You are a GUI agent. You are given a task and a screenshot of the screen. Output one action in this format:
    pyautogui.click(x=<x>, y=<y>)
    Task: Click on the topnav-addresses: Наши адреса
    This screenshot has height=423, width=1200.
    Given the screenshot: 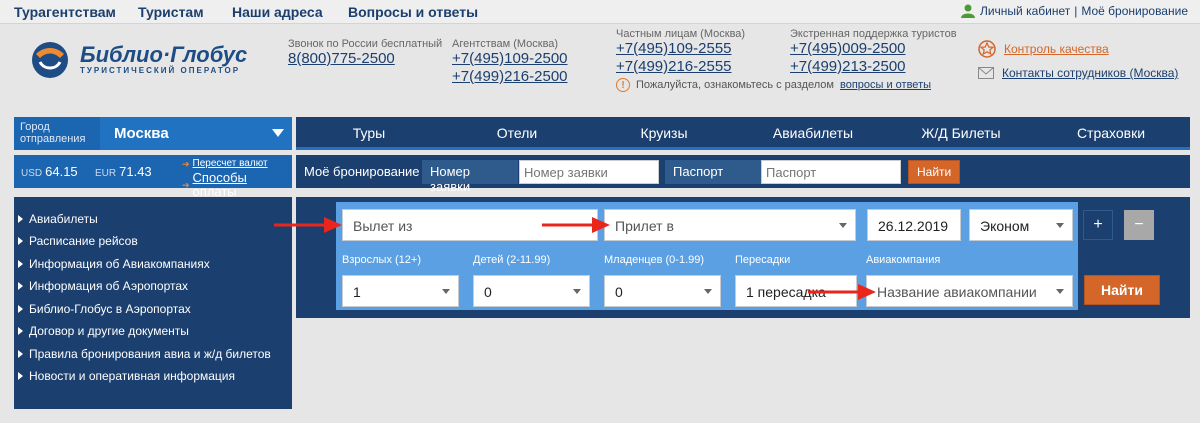 What is the action you would take?
    pyautogui.click(x=277, y=12)
    